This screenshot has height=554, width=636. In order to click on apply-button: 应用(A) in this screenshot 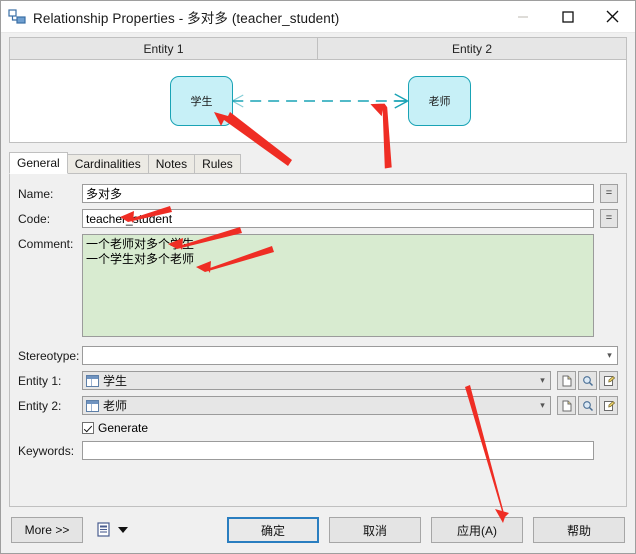, I will do `click(477, 530)`.